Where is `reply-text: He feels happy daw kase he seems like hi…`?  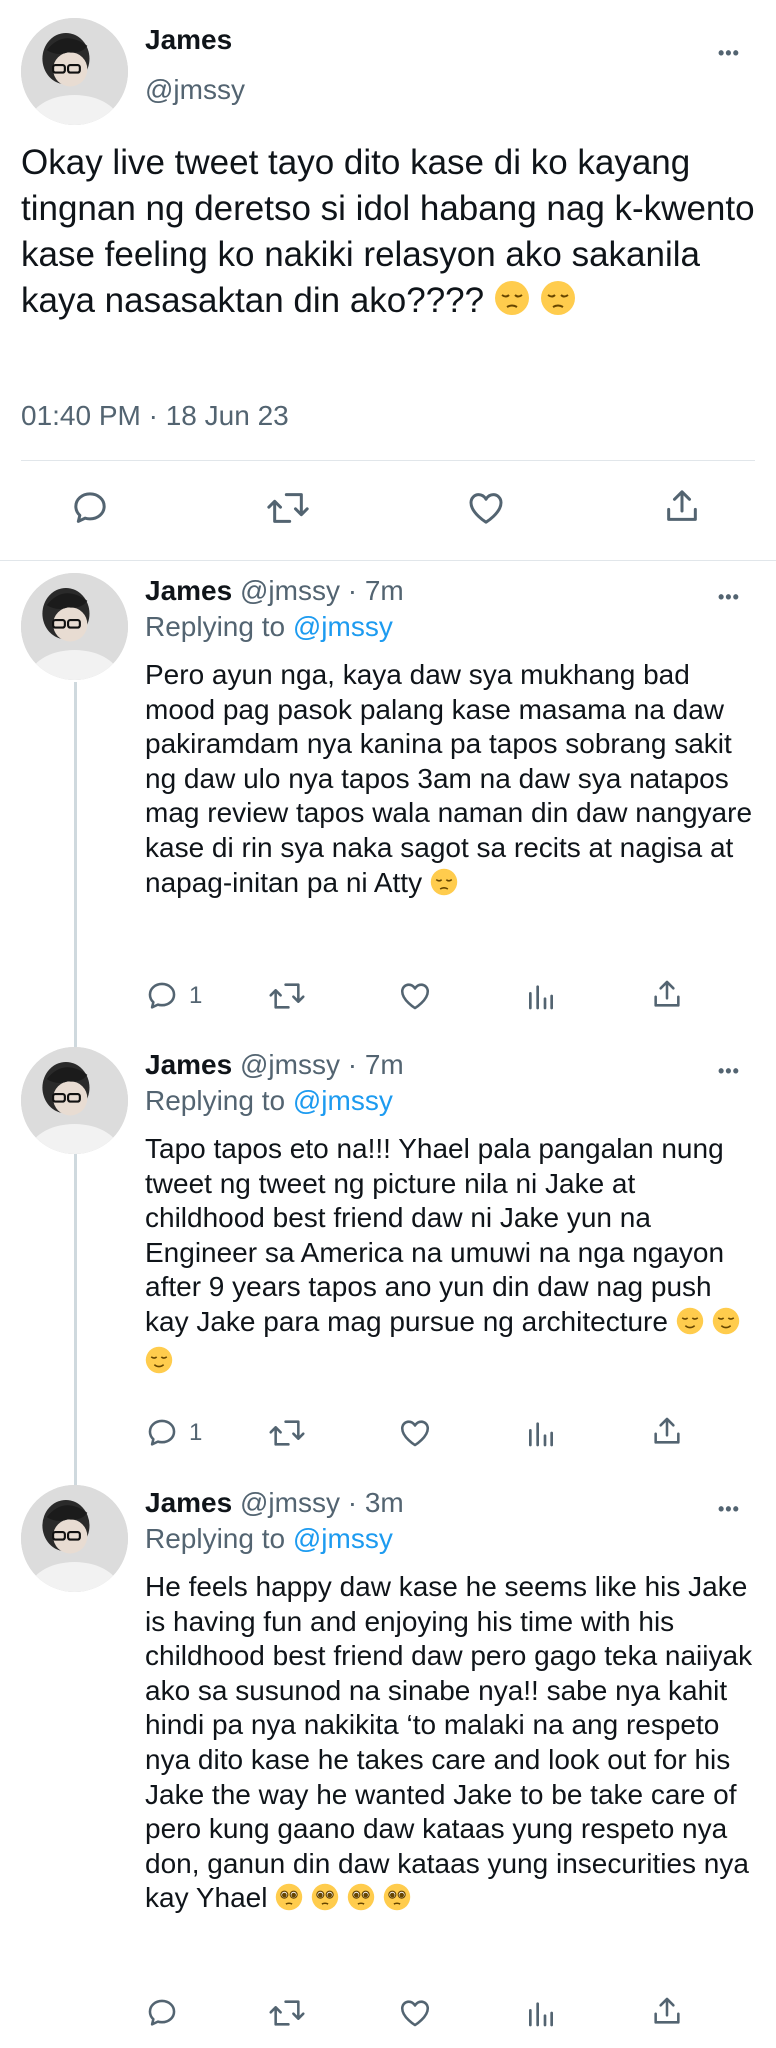
reply-text: He feels happy daw kase he seems like hi… is located at coordinates (450, 1745).